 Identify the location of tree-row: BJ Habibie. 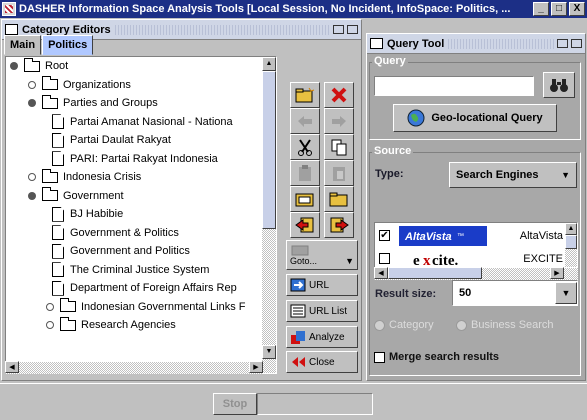
(141, 214).